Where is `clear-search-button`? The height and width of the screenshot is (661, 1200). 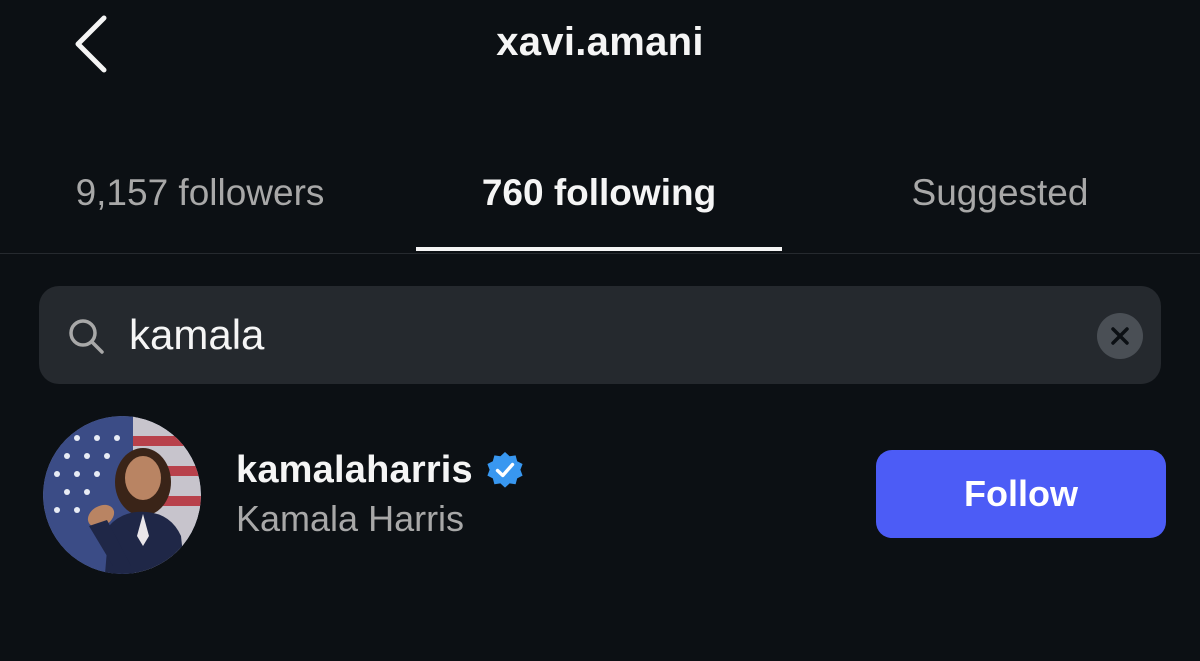
clear-search-button is located at coordinates (1120, 336).